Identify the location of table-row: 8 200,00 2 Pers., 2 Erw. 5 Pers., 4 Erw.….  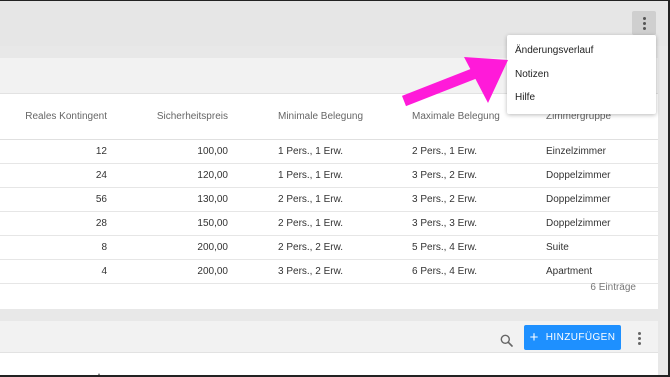
(329, 248).